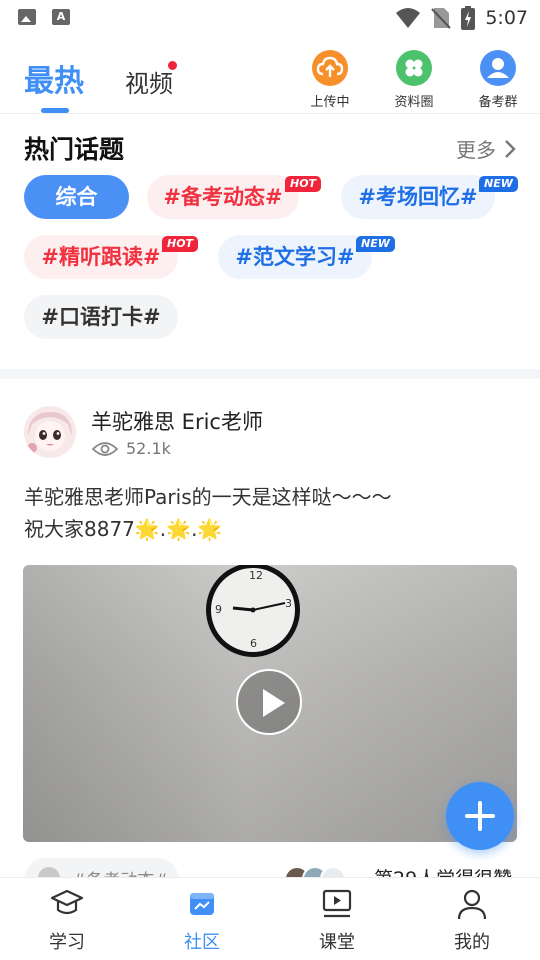  Describe the element at coordinates (105, 448) in the screenshot. I see `eye-icon` at that location.